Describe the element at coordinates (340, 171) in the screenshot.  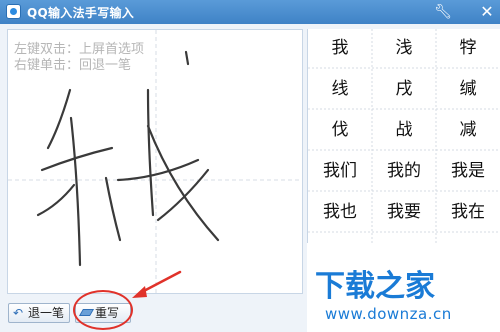
I see `candidate-phrase: 我们` at that location.